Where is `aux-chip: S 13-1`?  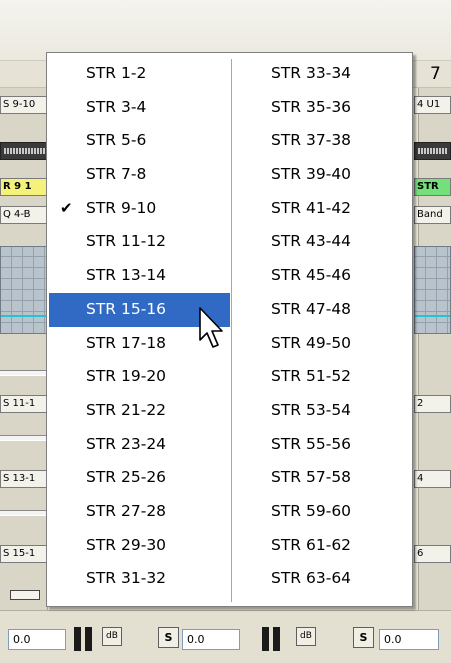 aux-chip: S 13-1 is located at coordinates (25, 479).